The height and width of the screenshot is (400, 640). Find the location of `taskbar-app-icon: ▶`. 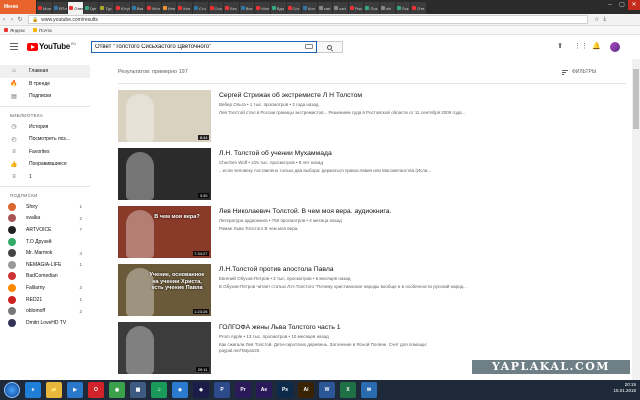

taskbar-app-icon: ▶ is located at coordinates (75, 390).